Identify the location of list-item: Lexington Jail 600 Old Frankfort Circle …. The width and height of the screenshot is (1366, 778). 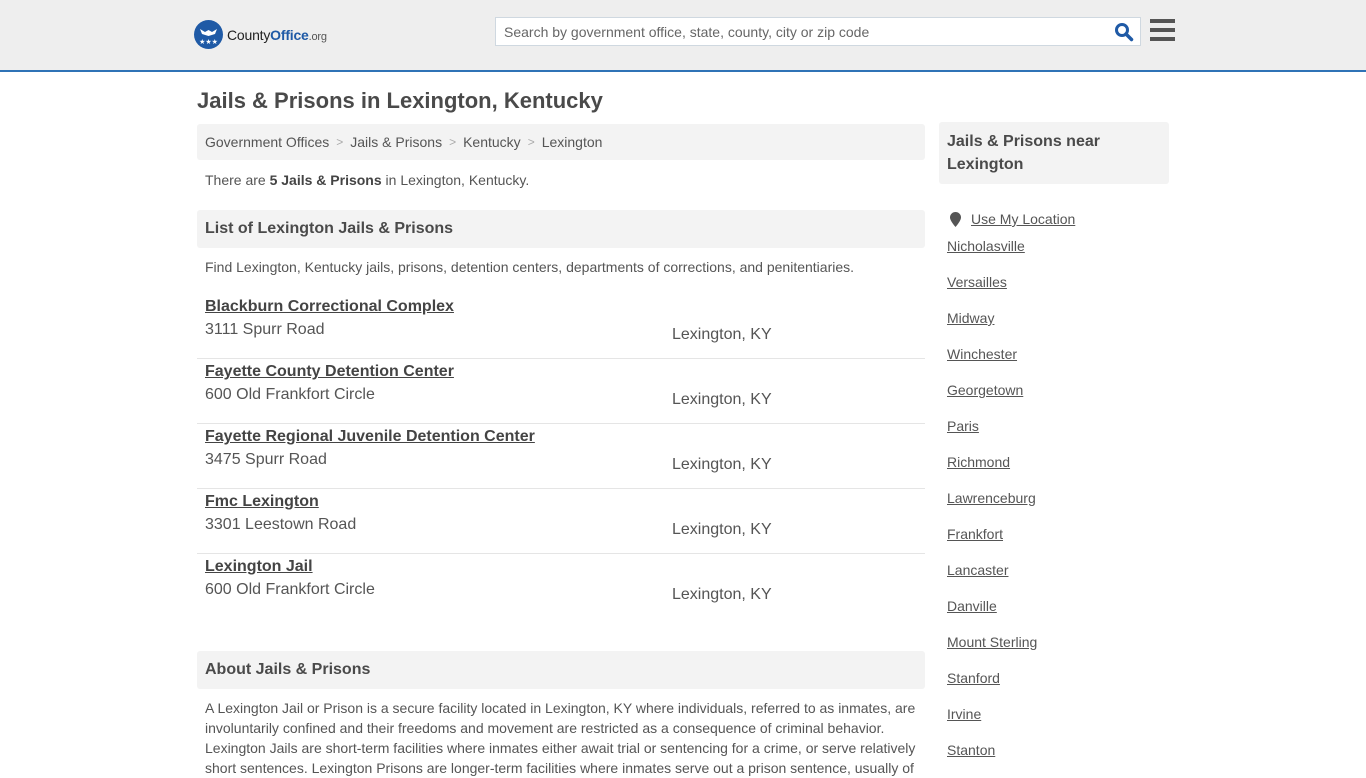
(561, 586).